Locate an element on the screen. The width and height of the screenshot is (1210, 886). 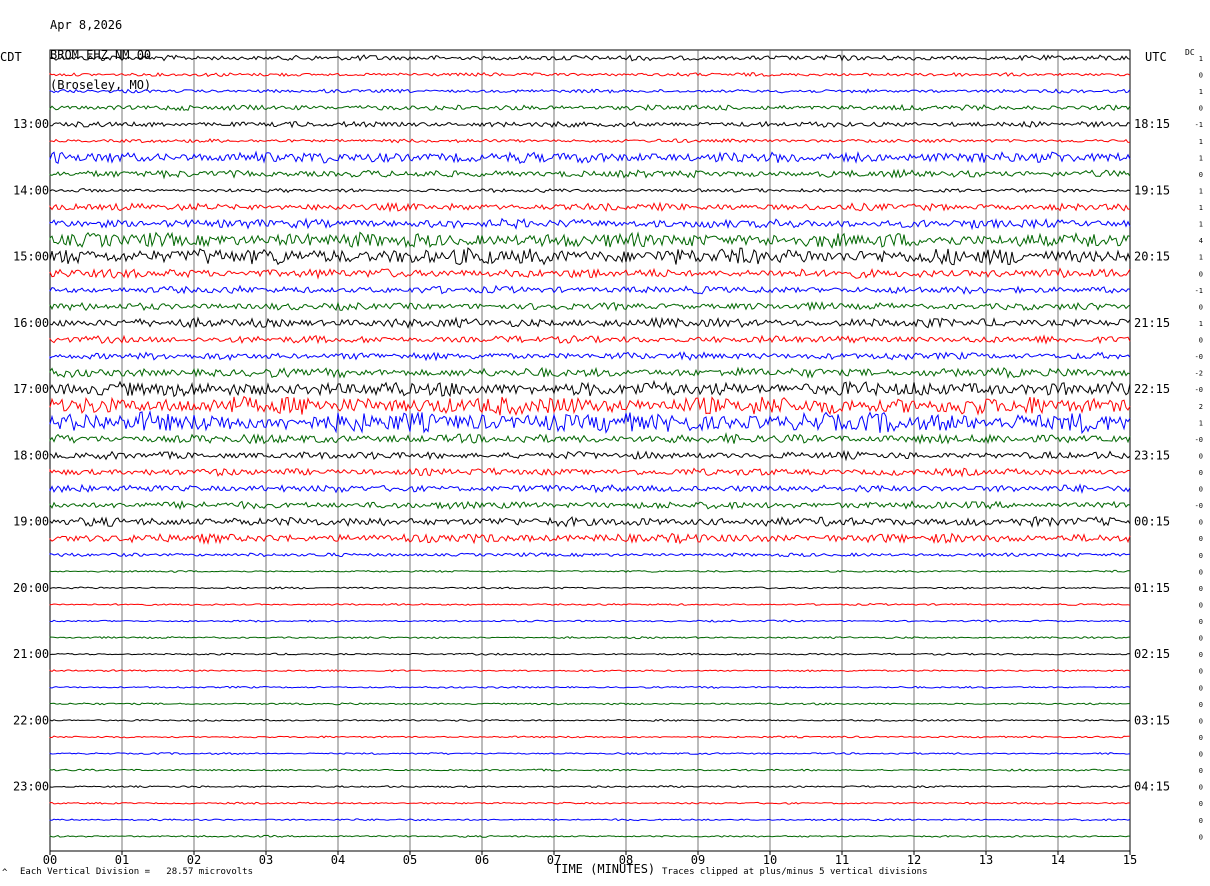
left-time-label: 23:00 is located at coordinates (31, 787).